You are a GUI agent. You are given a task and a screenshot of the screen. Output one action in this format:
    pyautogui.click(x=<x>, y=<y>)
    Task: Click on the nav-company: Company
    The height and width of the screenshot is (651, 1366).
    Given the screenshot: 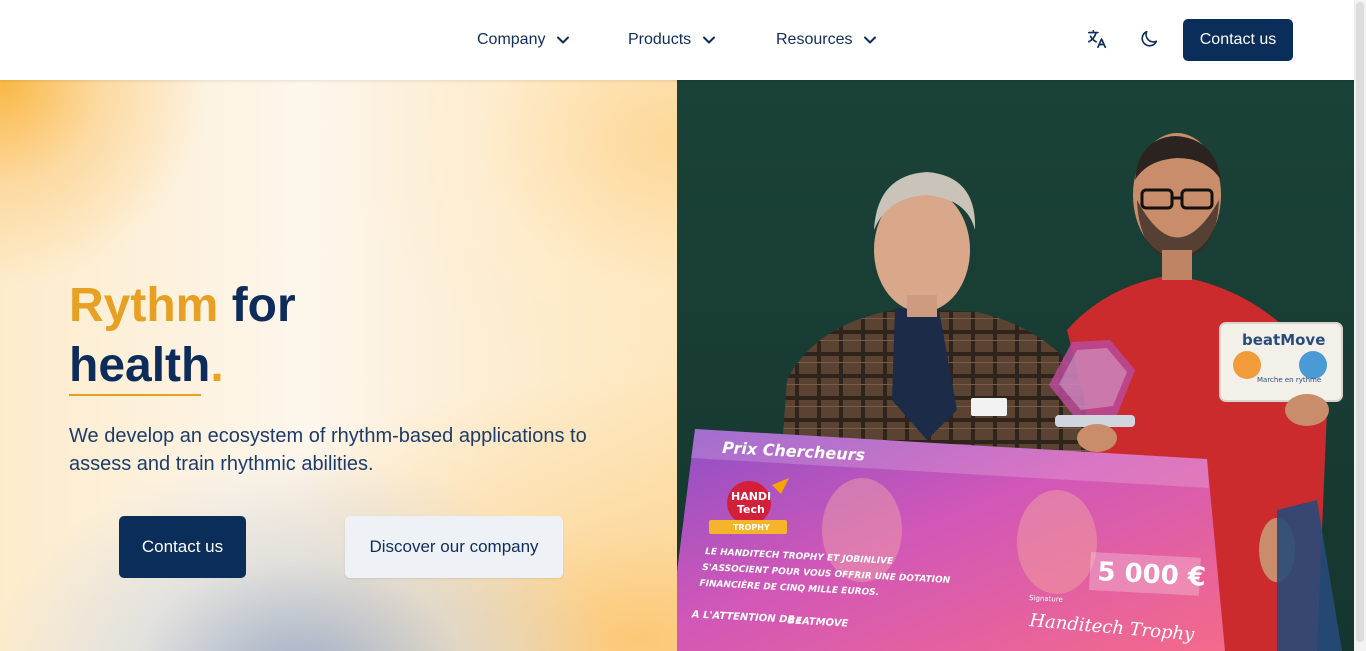 What is the action you would take?
    pyautogui.click(x=523, y=40)
    